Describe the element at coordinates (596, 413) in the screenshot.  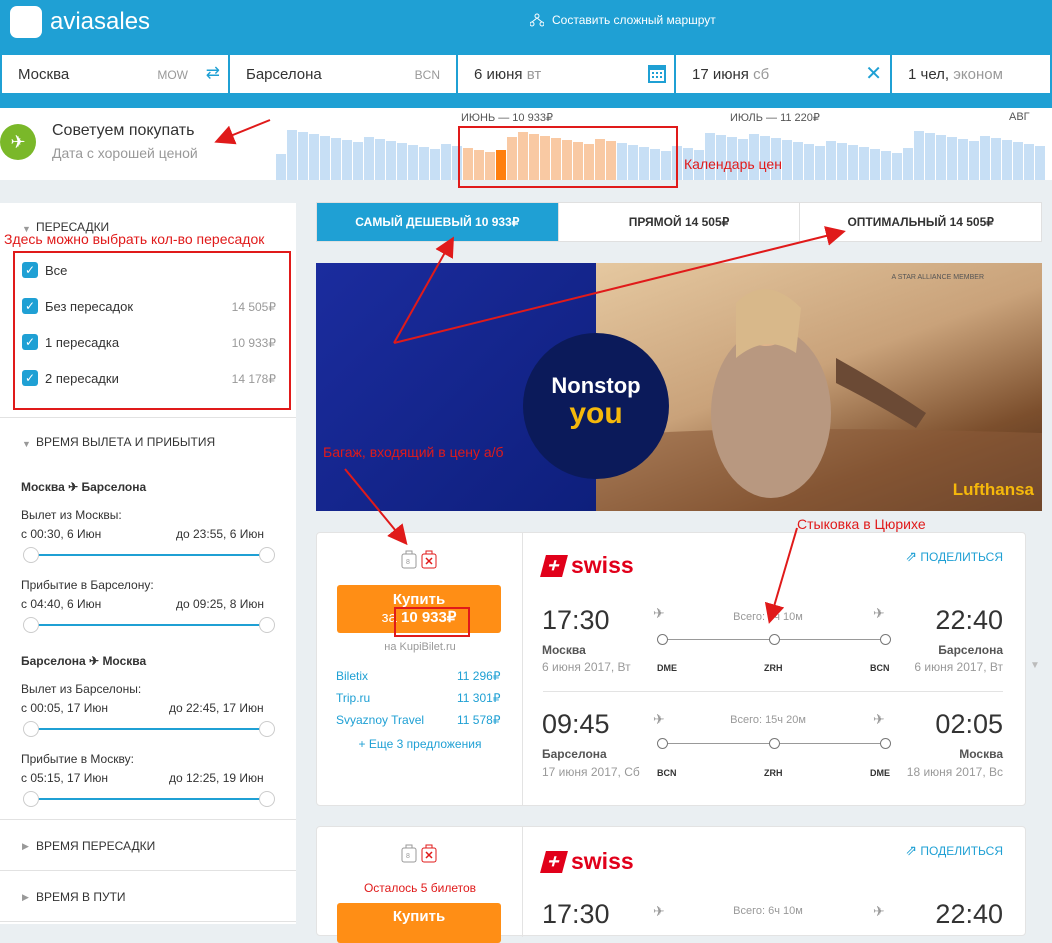
I see `banner-line2: you` at that location.